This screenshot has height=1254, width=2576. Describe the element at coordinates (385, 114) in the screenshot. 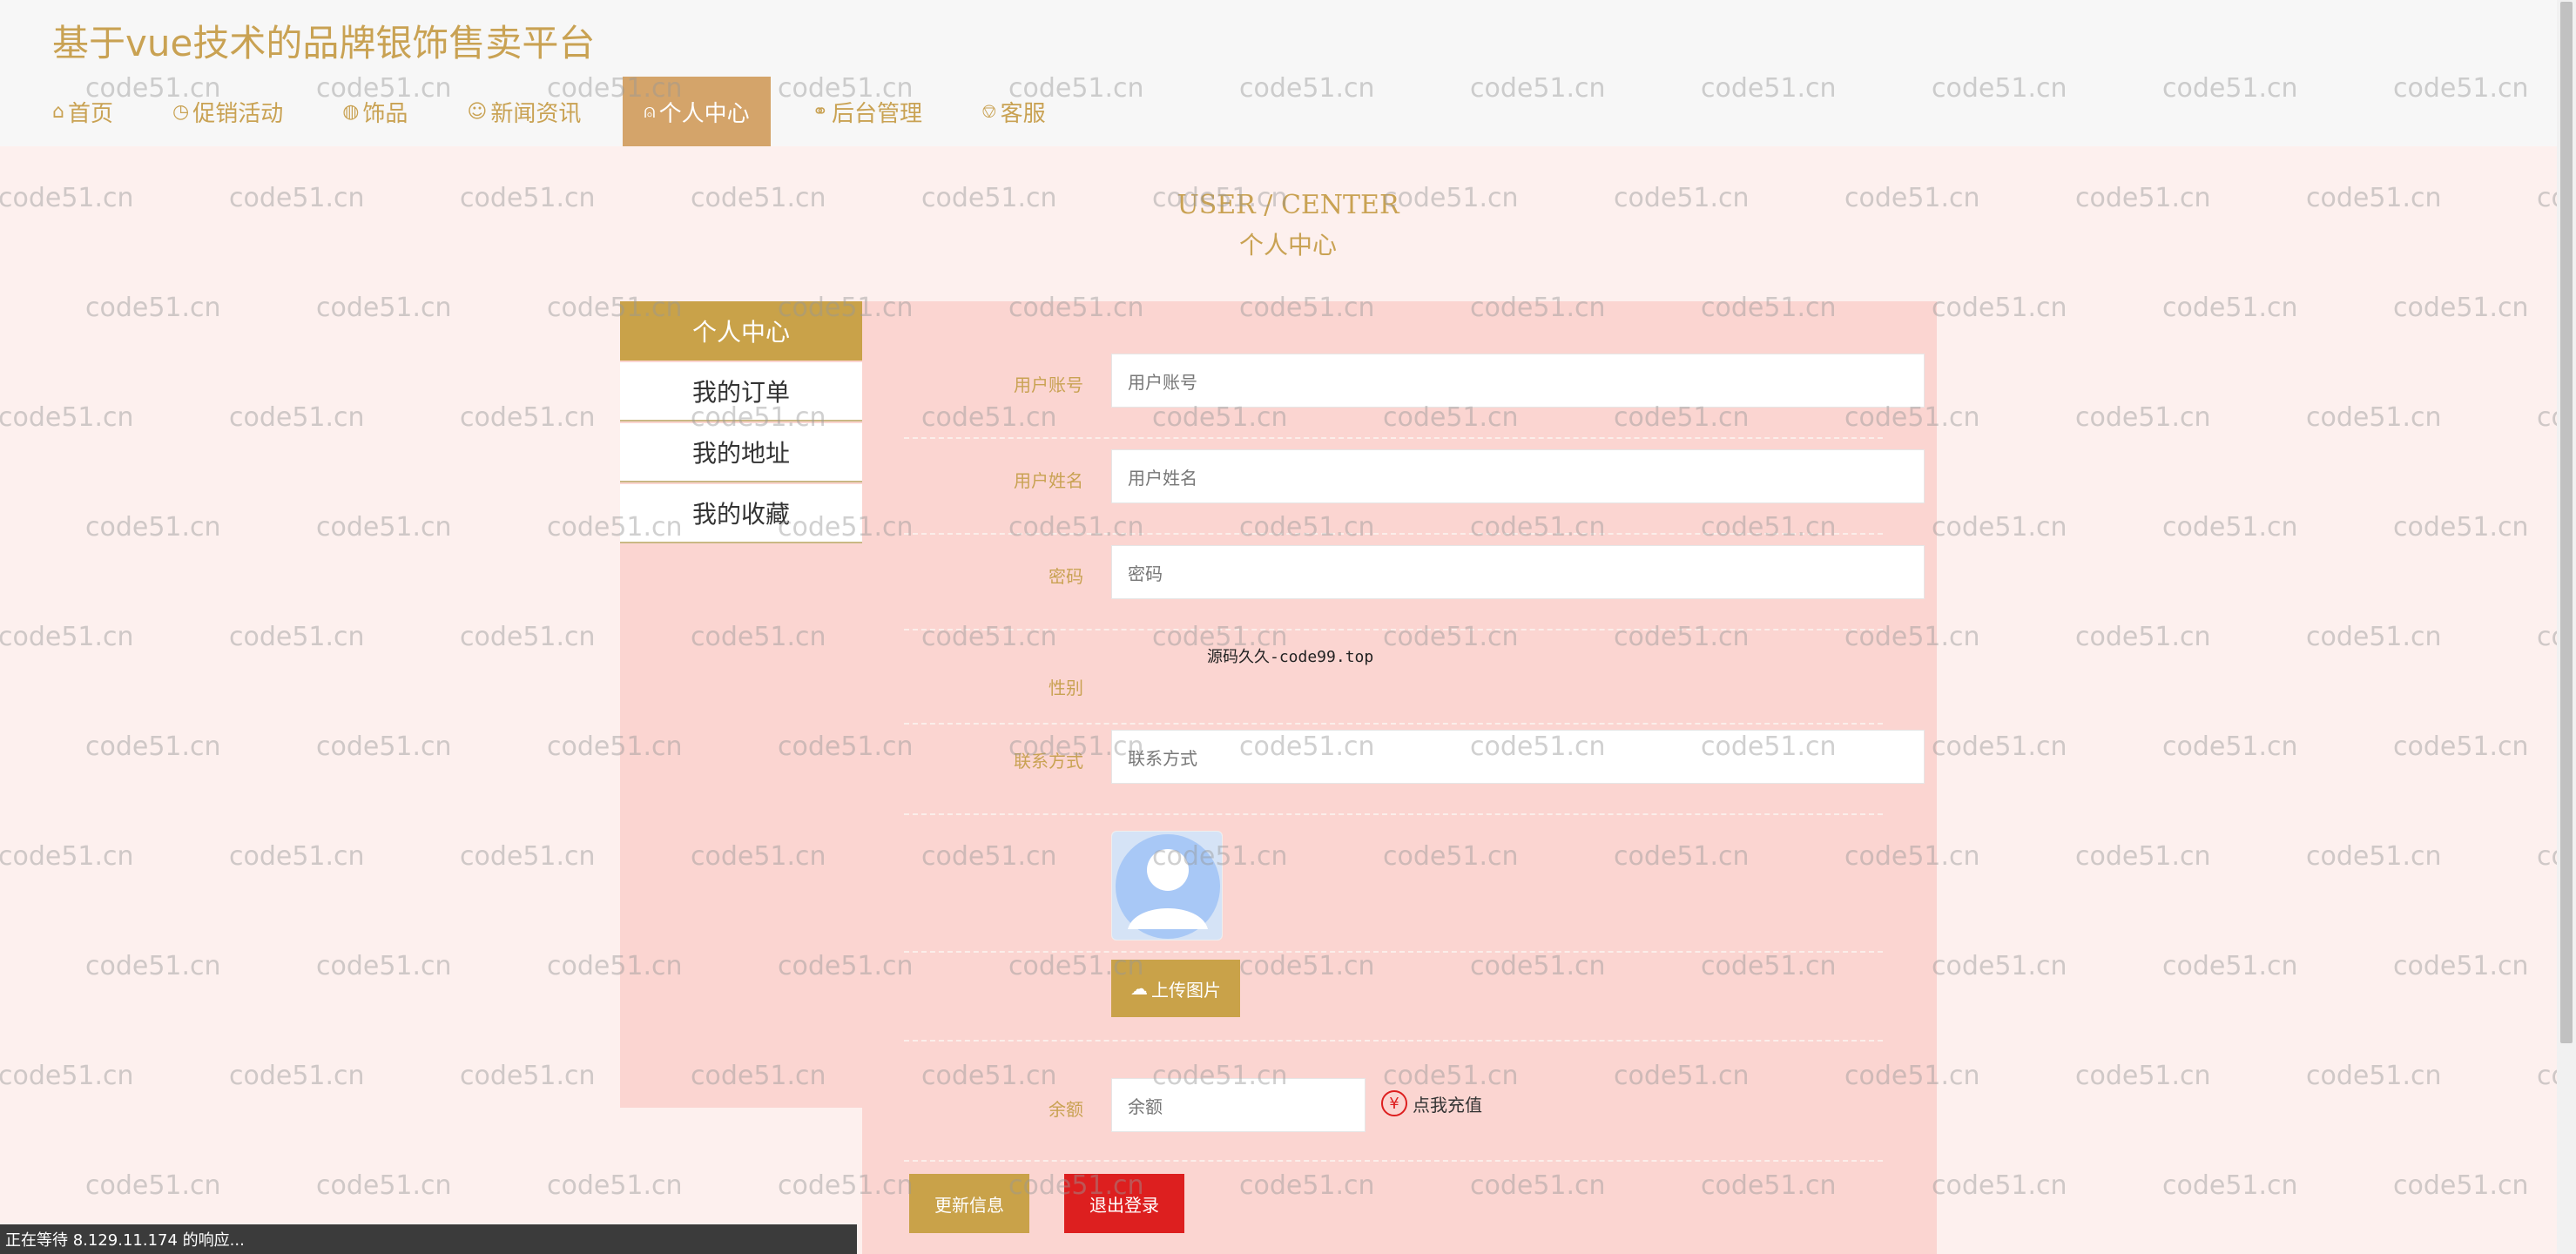

I see `nav-label: 饰品` at that location.